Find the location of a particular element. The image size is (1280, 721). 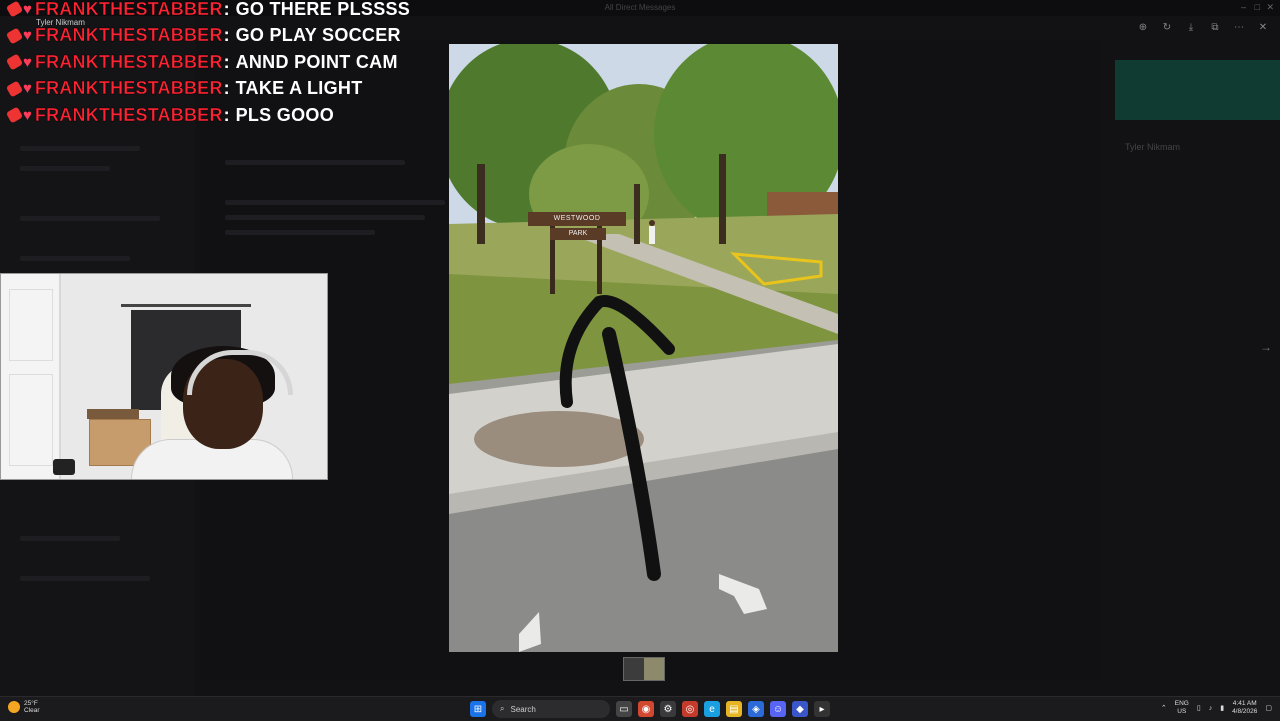

chat-text: GO THERE PLSSSS is located at coordinates (323, 9).